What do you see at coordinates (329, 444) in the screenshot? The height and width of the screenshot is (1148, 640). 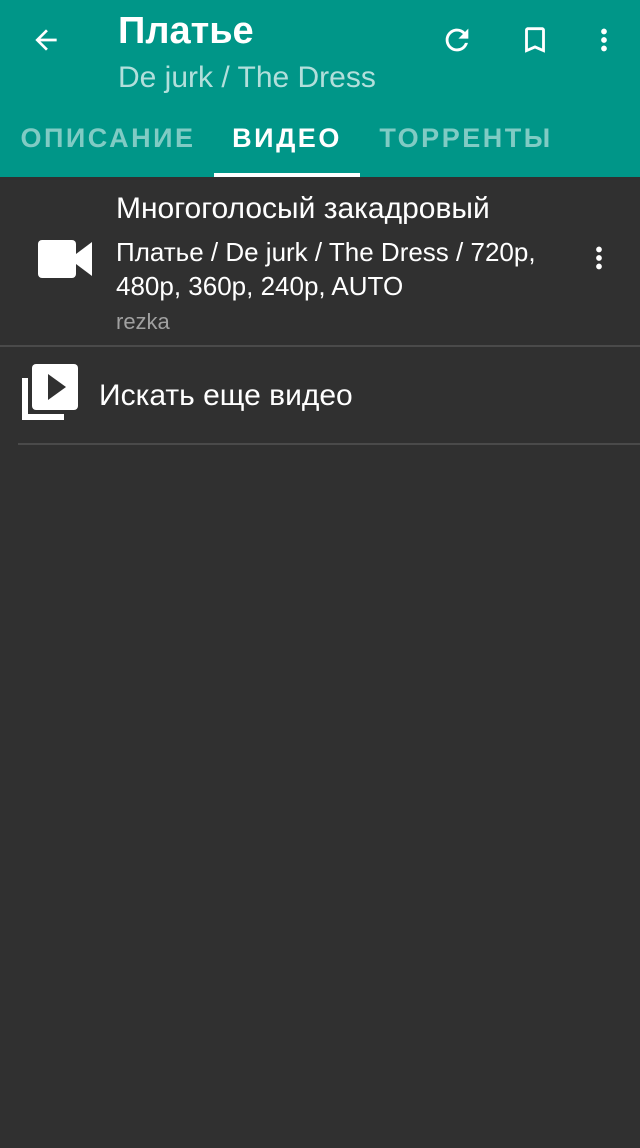 I see `divider` at bounding box center [329, 444].